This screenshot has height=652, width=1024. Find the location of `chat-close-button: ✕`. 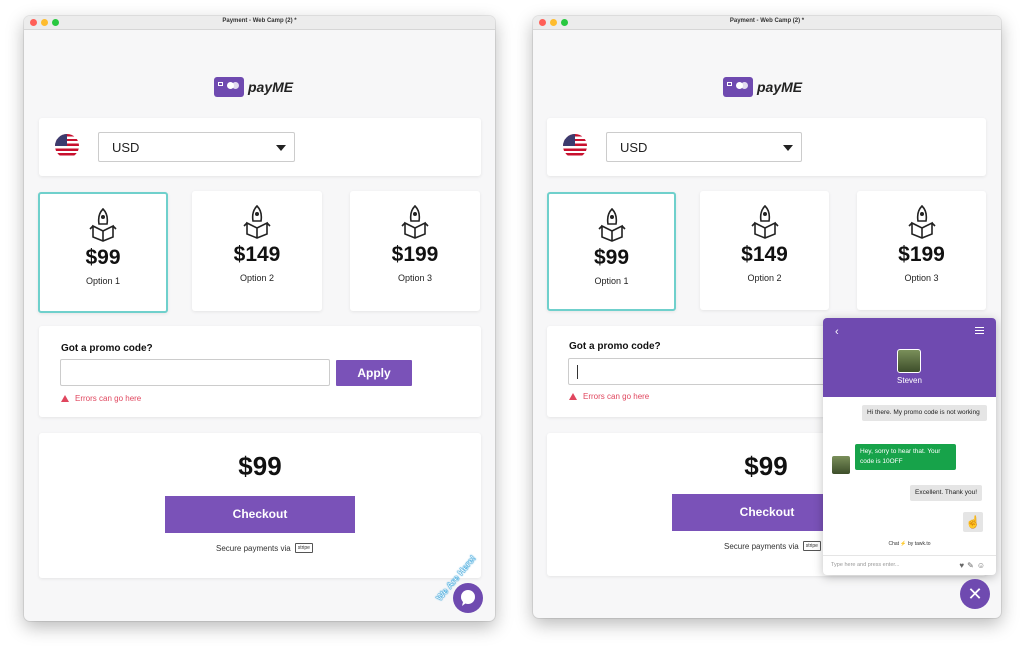

chat-close-button: ✕ is located at coordinates (975, 594).